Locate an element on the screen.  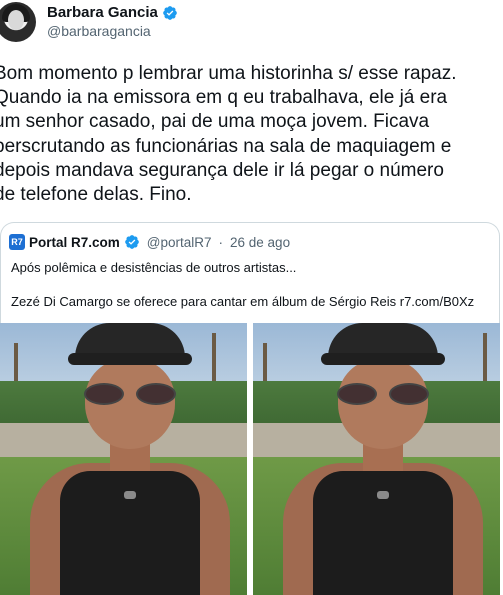
quoted-author-handle: @portalR7 is located at coordinates (179, 242).